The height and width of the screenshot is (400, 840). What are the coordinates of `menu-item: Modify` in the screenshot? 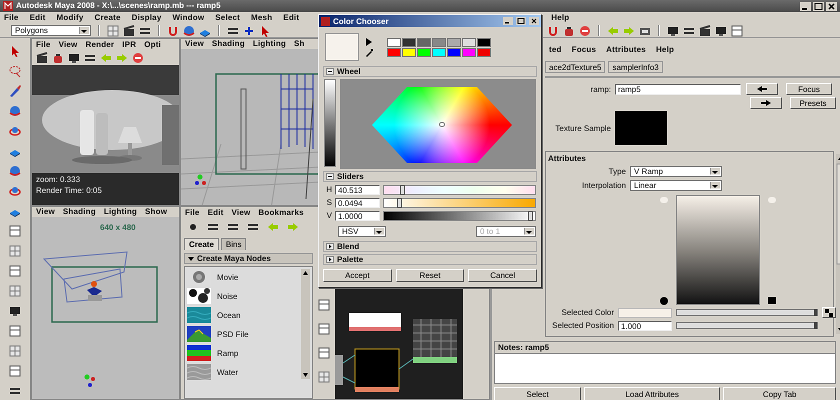 It's located at (70, 17).